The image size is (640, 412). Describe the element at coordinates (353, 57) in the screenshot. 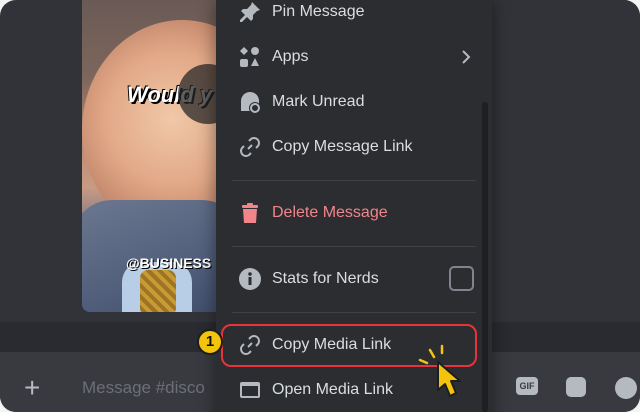

I see `menu-item-apps: Apps` at that location.